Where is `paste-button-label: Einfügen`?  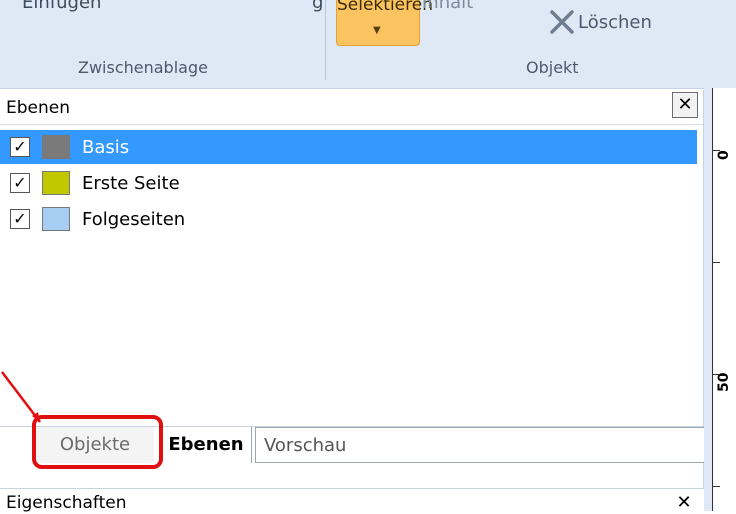
paste-button-label: Einfügen is located at coordinates (61, 6).